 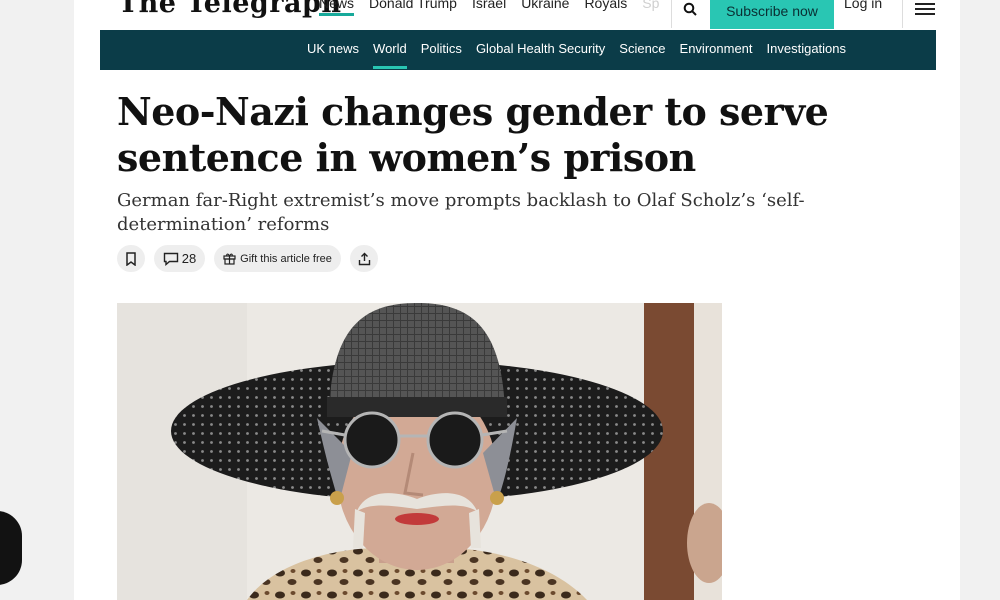 I want to click on top-nav-news: News, so click(x=337, y=8).